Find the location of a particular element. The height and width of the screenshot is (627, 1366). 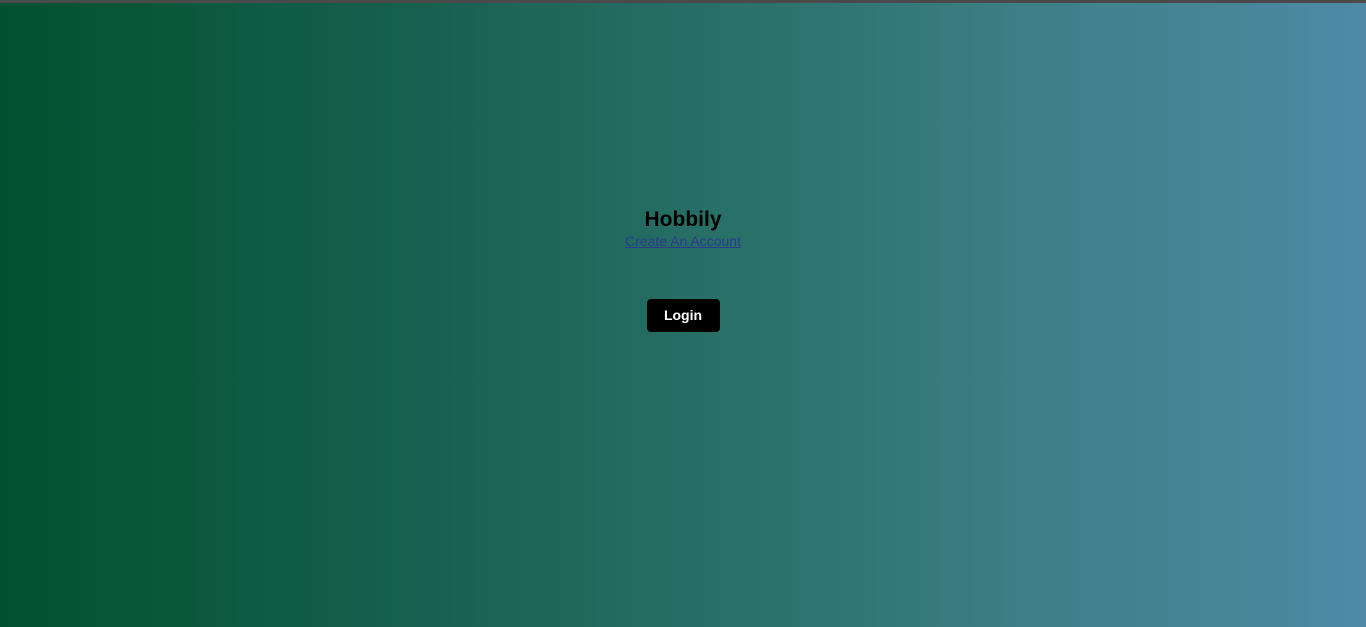

app-title: Hobbily is located at coordinates (683, 219).